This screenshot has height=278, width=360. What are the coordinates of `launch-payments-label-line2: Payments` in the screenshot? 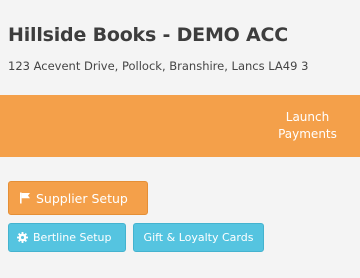 It's located at (307, 134).